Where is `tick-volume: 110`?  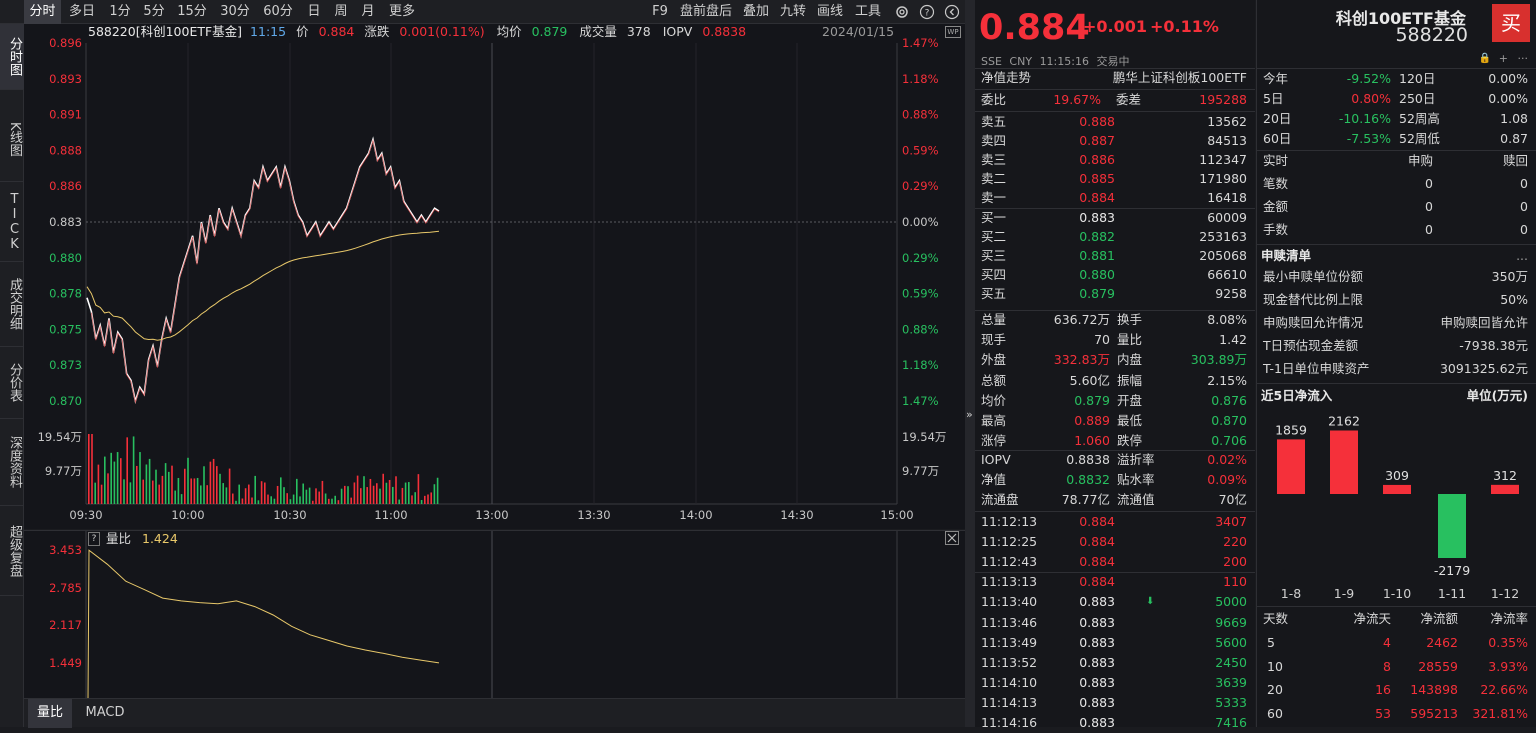
tick-volume: 110 is located at coordinates (1235, 582).